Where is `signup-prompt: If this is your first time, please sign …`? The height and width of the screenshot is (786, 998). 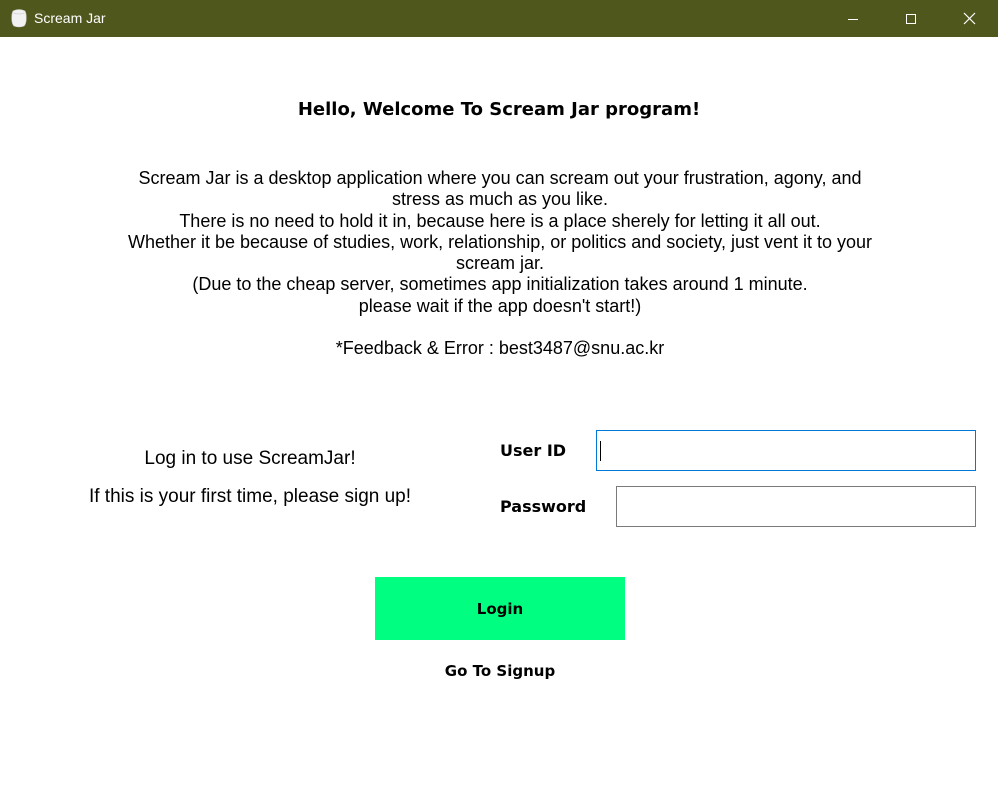
signup-prompt: If this is your first time, please sign … is located at coordinates (250, 496).